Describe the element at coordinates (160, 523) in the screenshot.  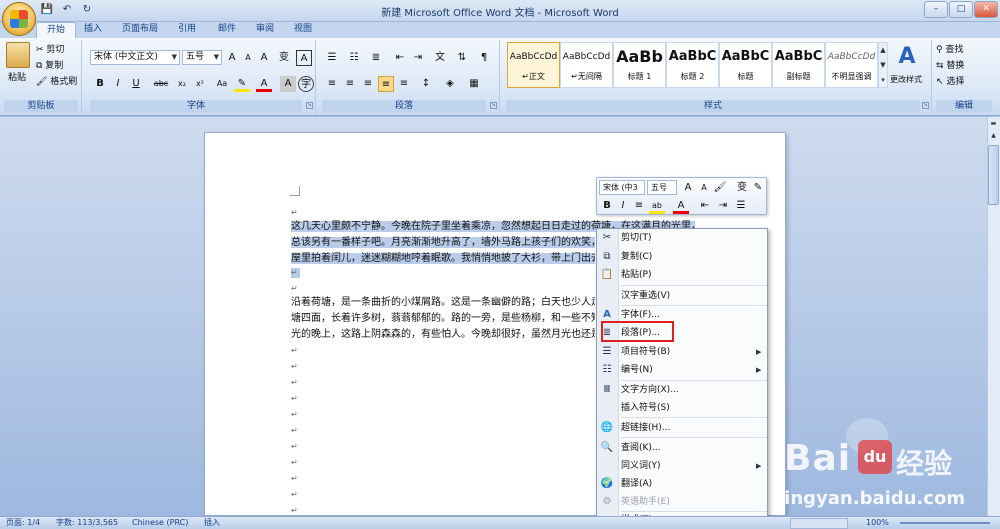
I see `status-language: Chinese (PRC)` at that location.